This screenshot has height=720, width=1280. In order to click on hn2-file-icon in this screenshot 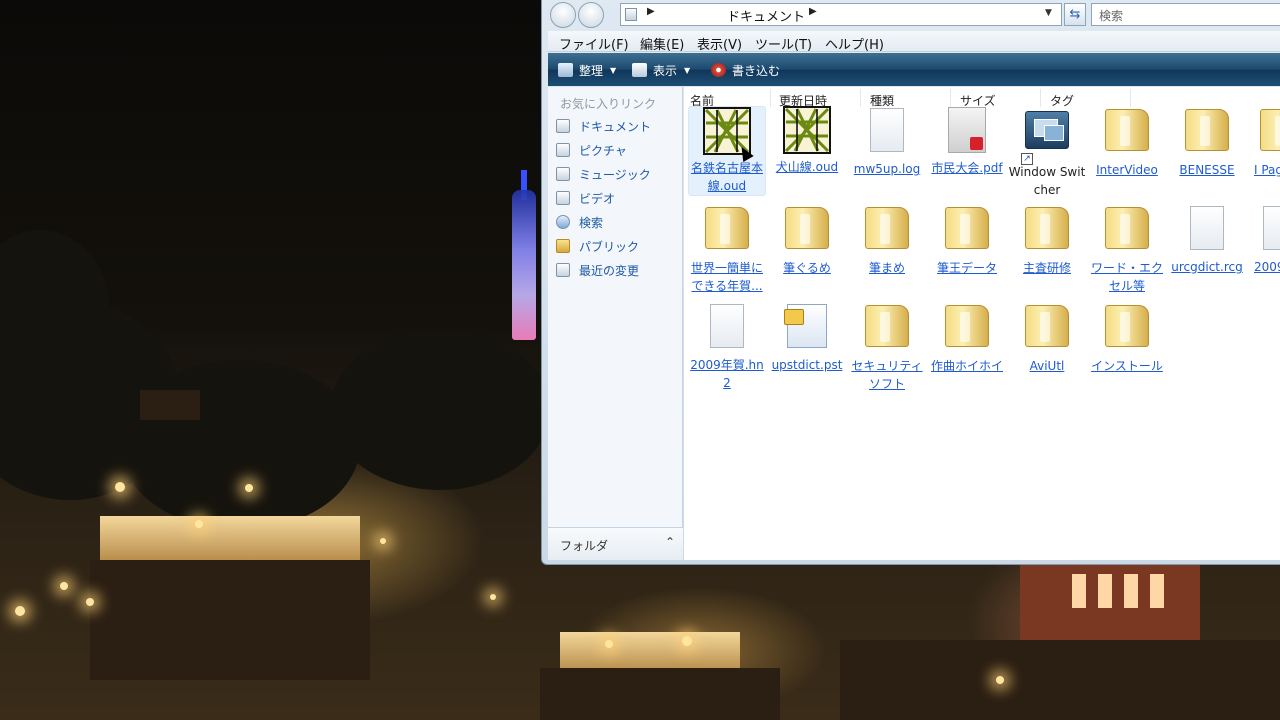, I will do `click(727, 328)`.